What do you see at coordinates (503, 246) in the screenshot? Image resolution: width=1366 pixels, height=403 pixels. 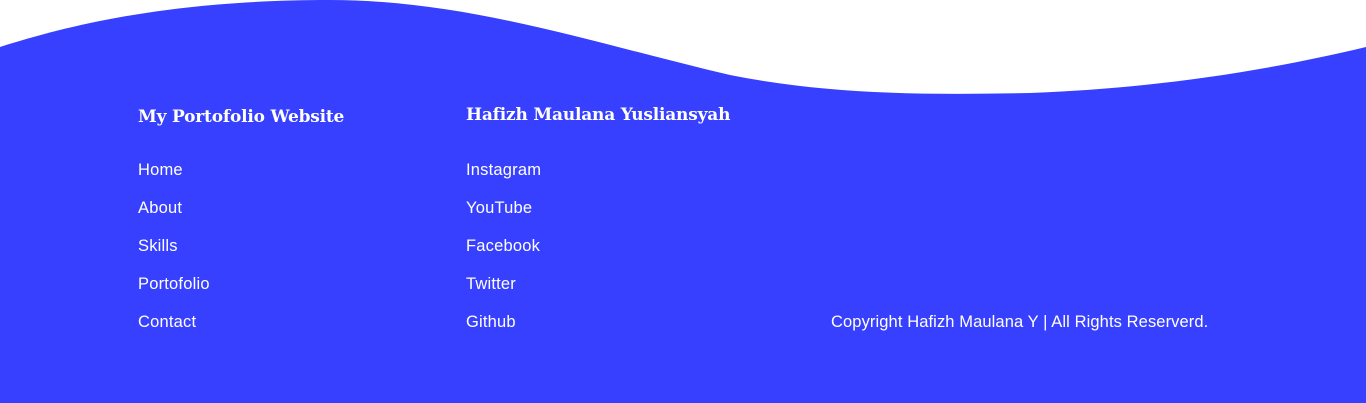 I see `social-link-facebook: Facebook` at bounding box center [503, 246].